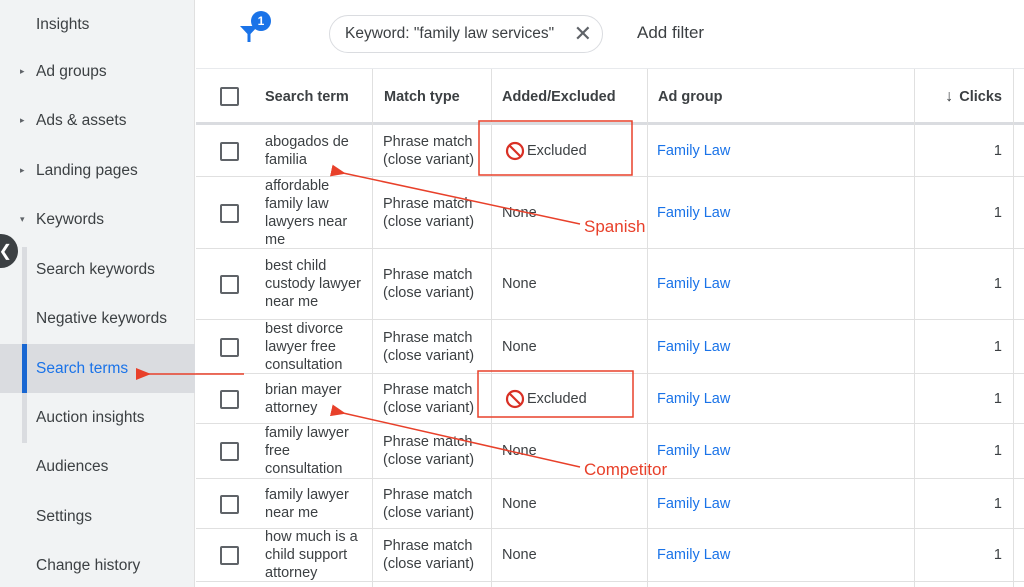 The height and width of the screenshot is (587, 1024). What do you see at coordinates (670, 33) in the screenshot?
I see `add-filter-button: Add filter` at bounding box center [670, 33].